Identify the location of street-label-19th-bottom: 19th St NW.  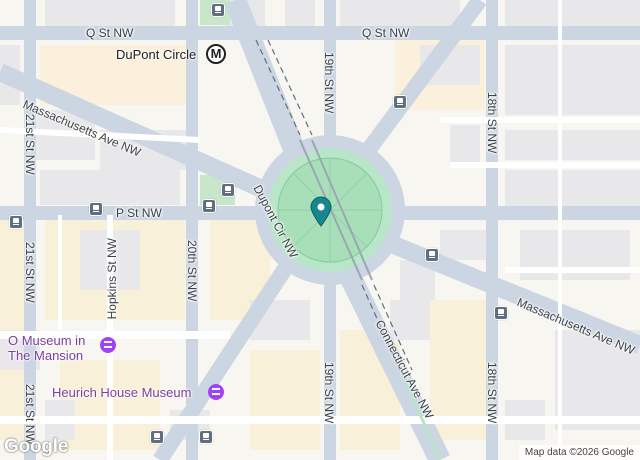
(329, 393).